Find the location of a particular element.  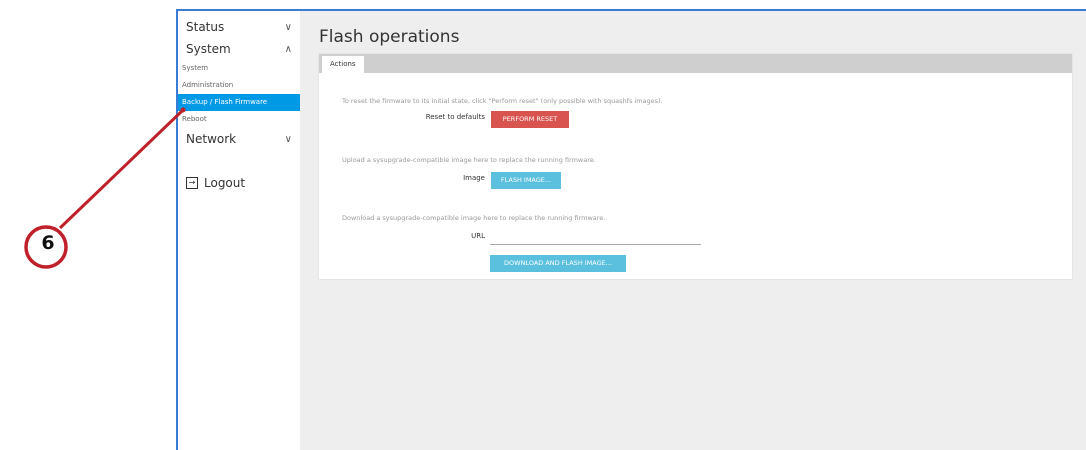

annotation-callout is located at coordinates (105, 188).